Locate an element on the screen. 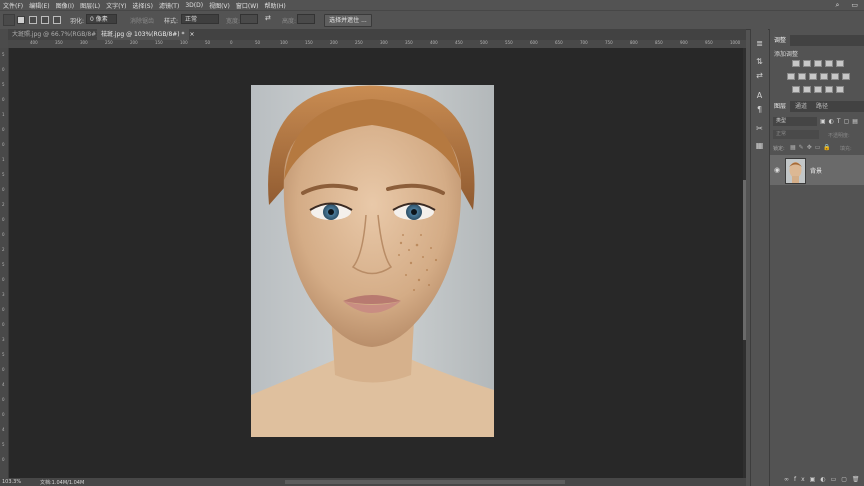  exposure-icon is located at coordinates (829, 63).